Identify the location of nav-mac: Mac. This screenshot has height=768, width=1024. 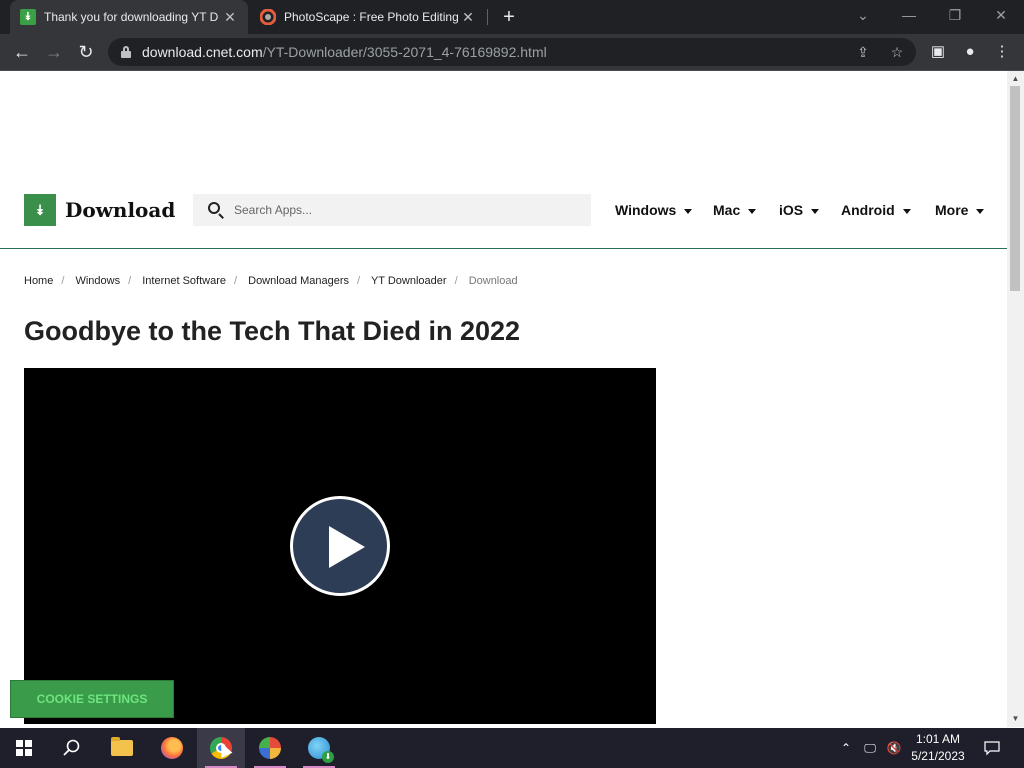
(735, 210).